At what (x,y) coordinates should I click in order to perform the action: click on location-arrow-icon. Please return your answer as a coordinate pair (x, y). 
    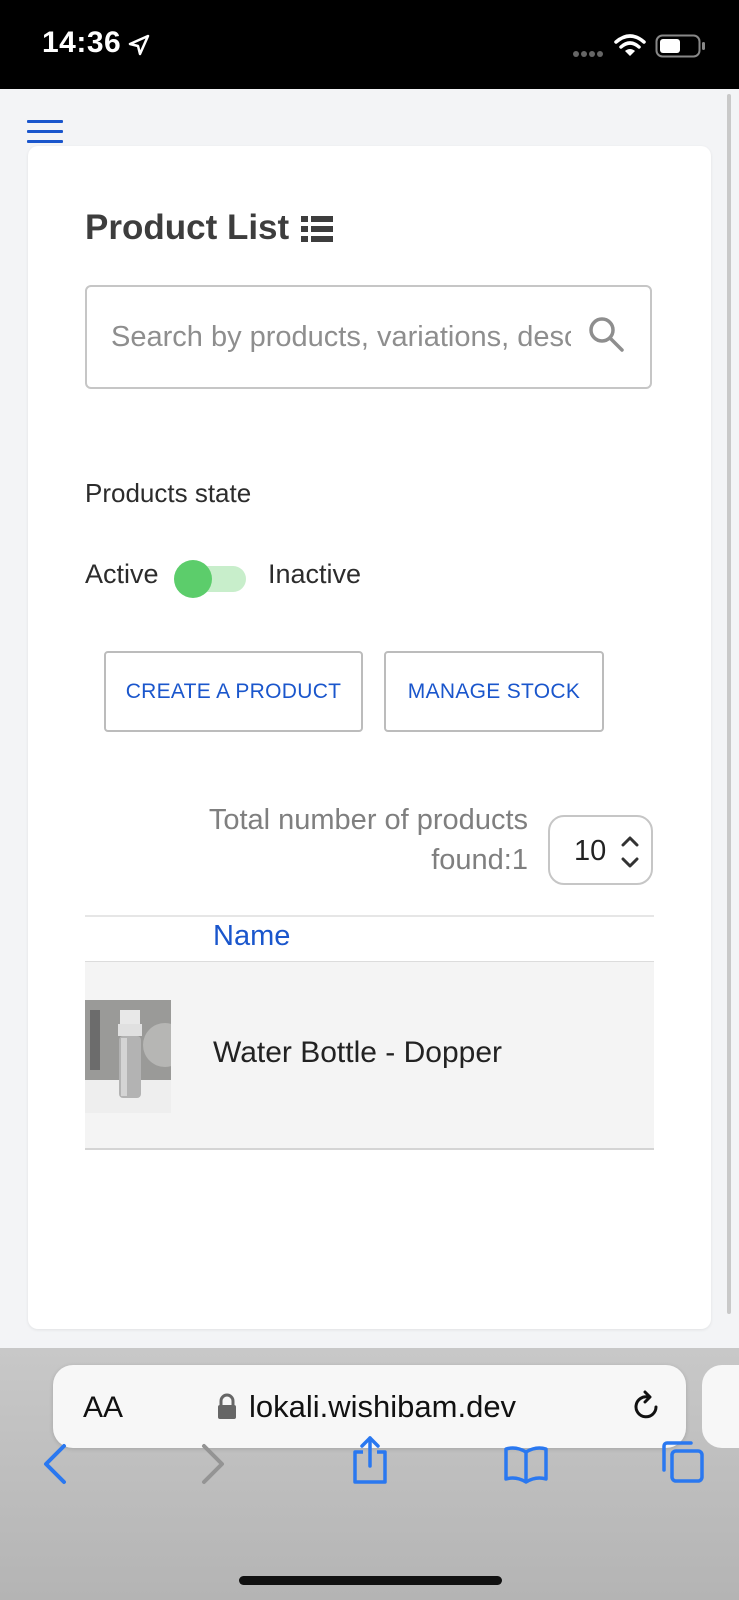
    Looking at the image, I should click on (139, 45).